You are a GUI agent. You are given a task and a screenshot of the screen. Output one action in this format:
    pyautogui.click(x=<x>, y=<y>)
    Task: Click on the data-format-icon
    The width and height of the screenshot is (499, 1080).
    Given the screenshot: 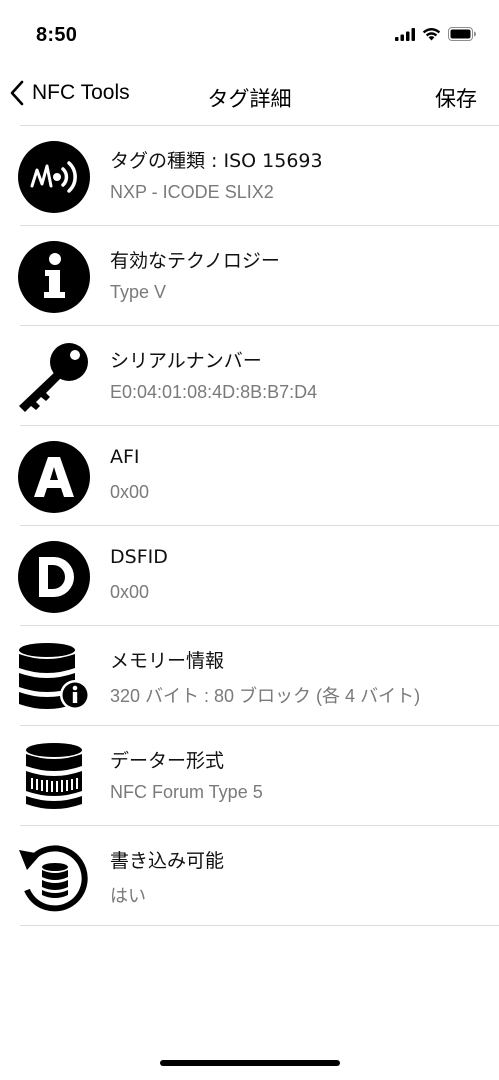 What is the action you would take?
    pyautogui.click(x=54, y=776)
    